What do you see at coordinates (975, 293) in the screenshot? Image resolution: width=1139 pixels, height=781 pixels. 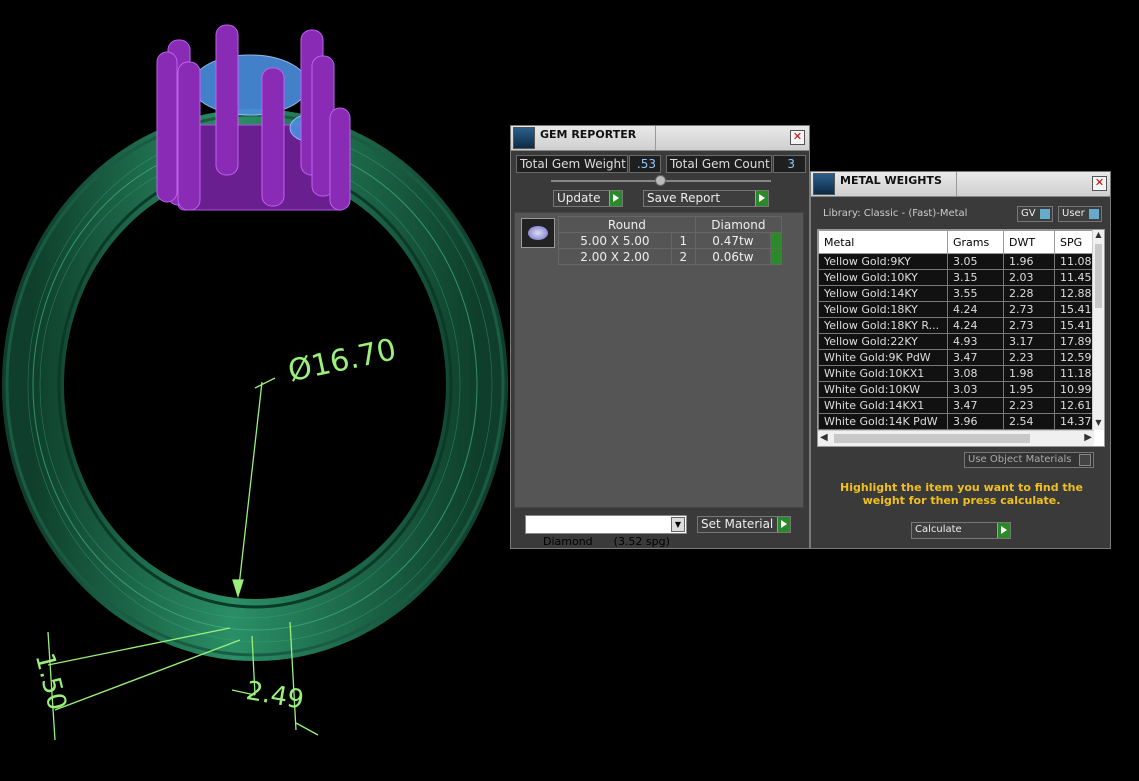 I see `metal-grams: 3.55` at bounding box center [975, 293].